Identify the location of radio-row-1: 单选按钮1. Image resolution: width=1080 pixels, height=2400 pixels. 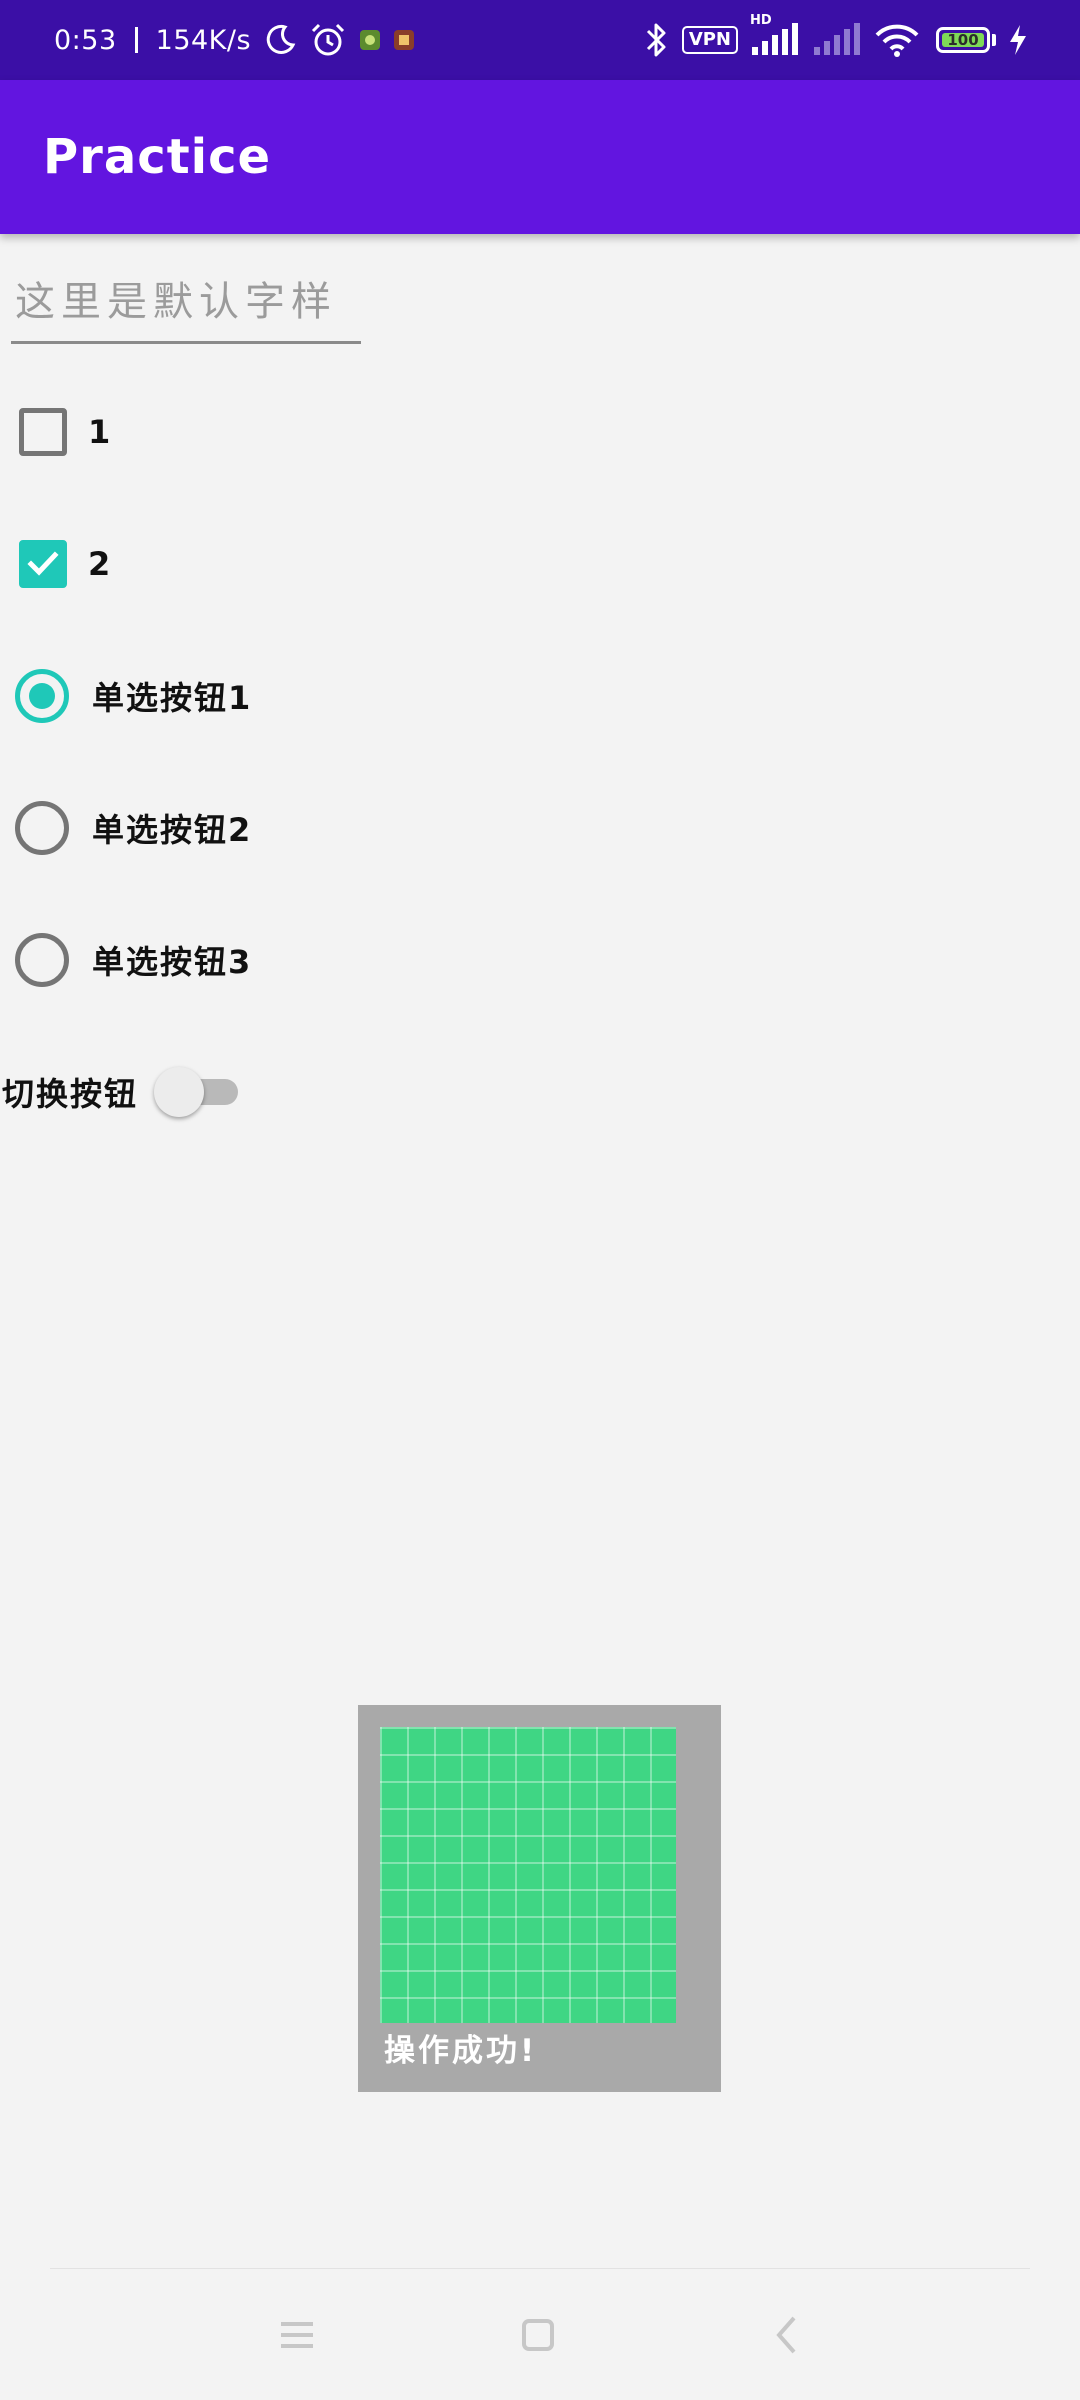
(131, 696).